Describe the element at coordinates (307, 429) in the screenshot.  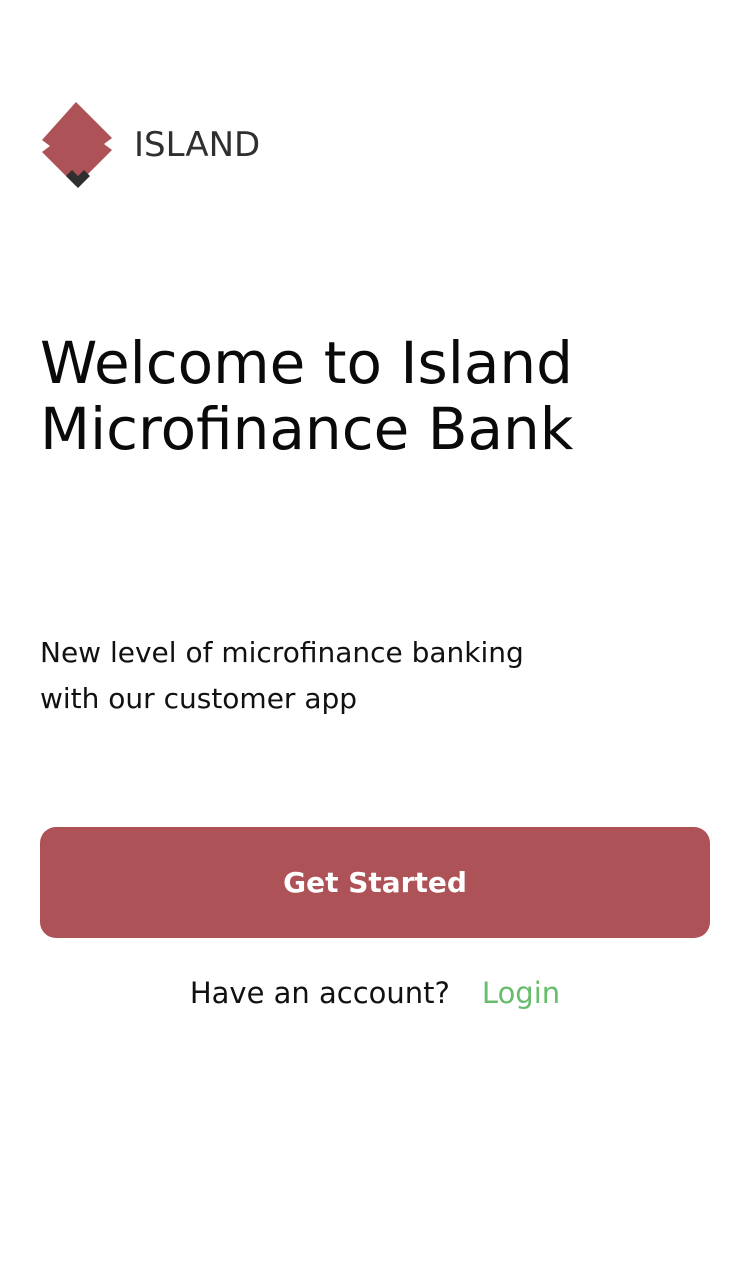
I see `headline-line-2: Microfinance Bank` at that location.